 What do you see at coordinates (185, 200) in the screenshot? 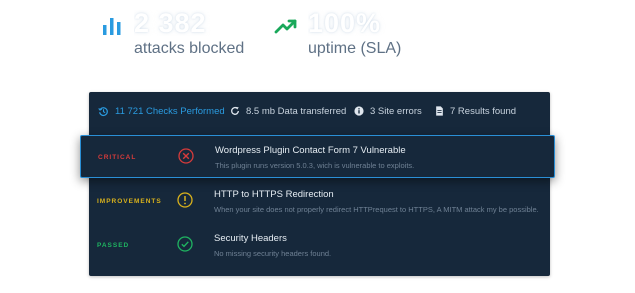
I see `warning-circle-icon` at bounding box center [185, 200].